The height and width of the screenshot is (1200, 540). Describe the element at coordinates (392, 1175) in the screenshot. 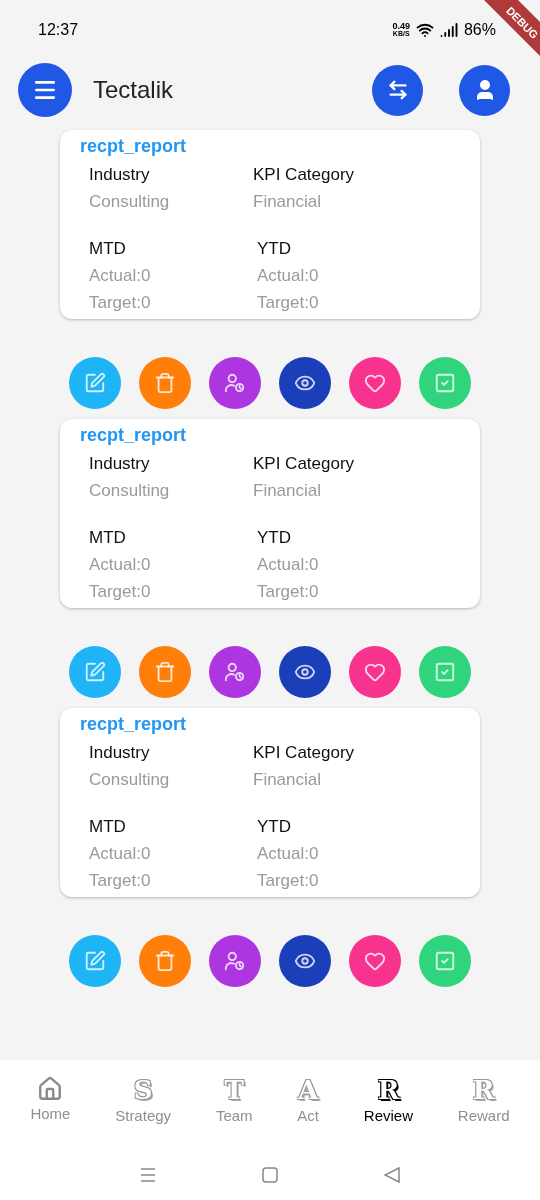

I see `back-icon` at that location.